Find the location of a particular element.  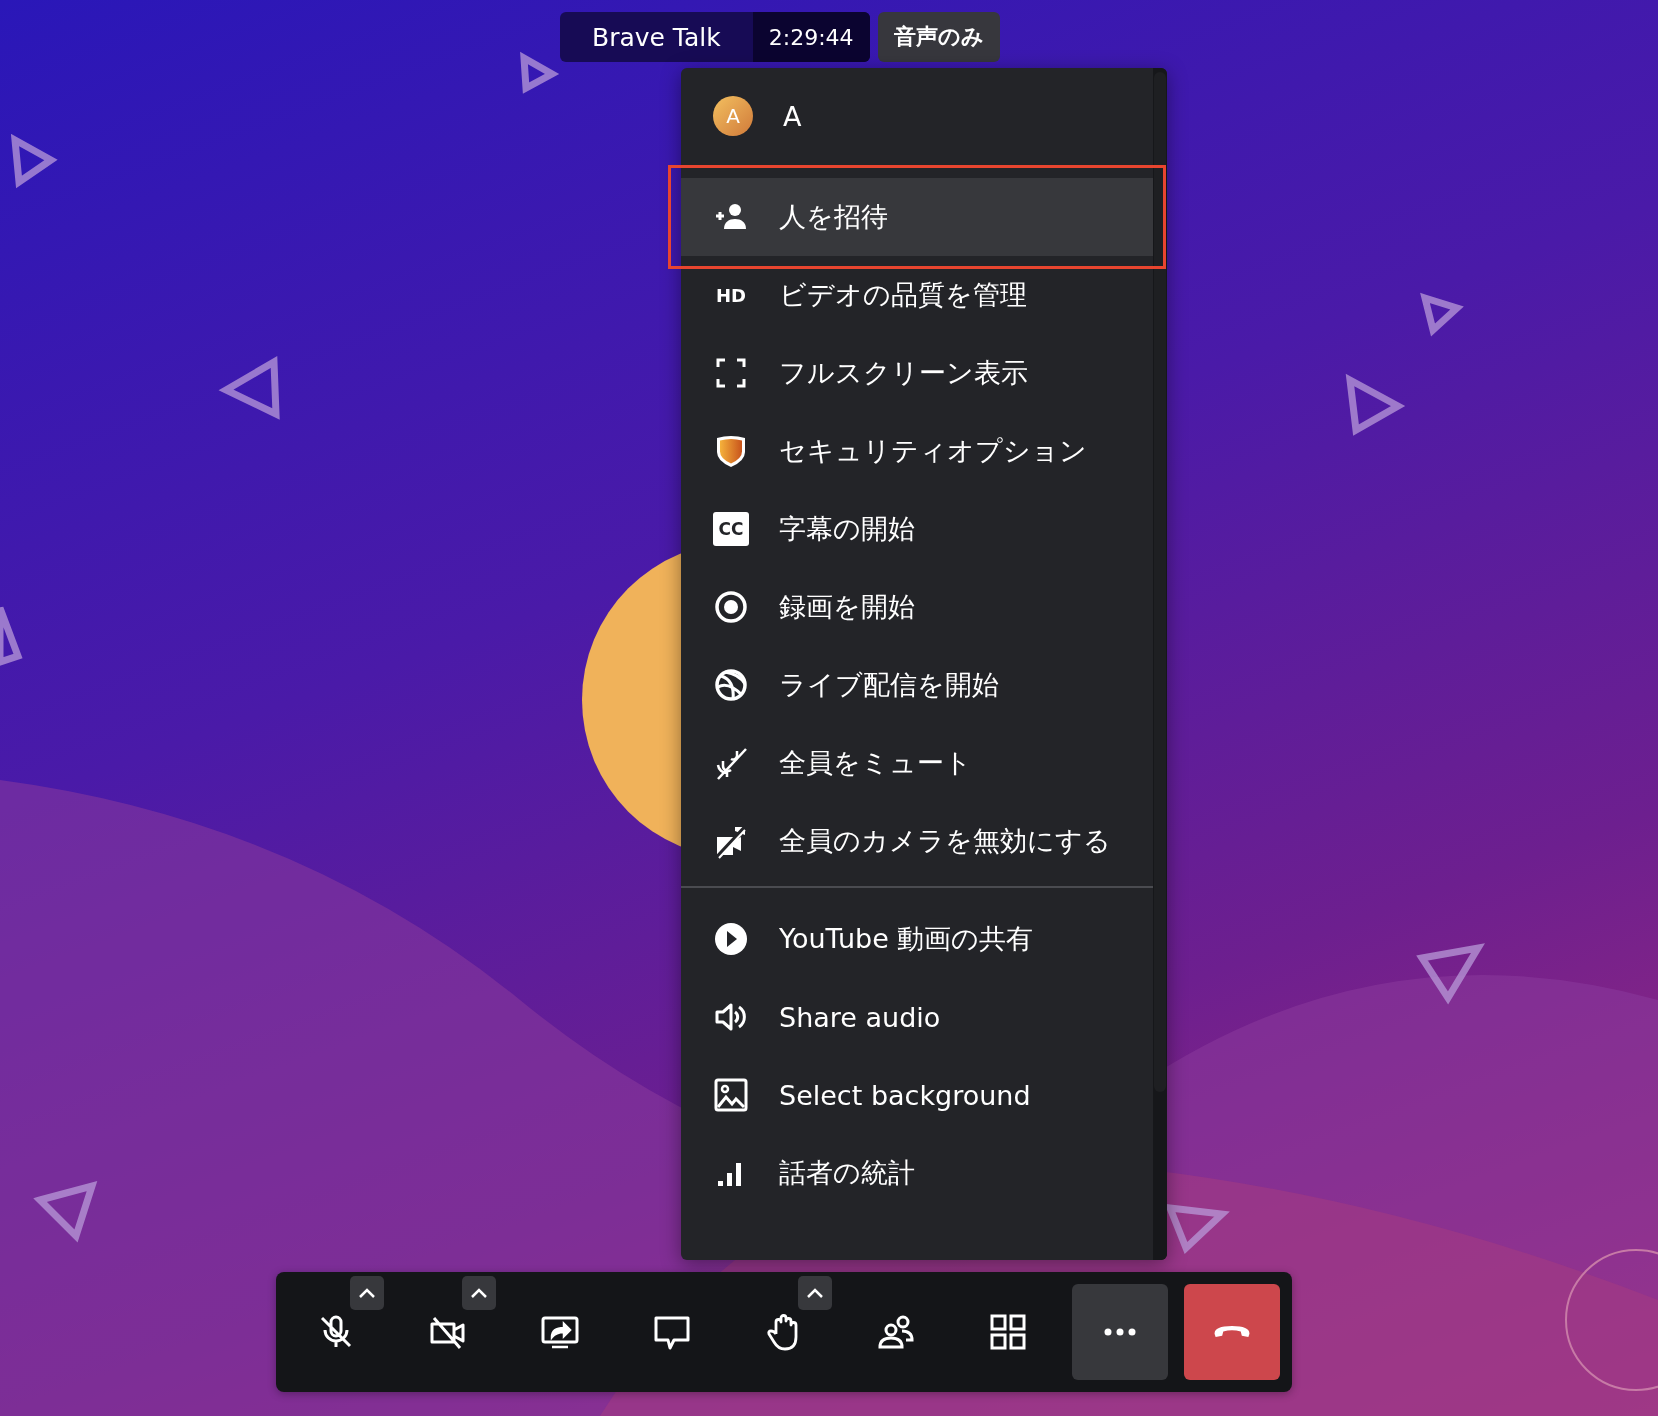

menu-item: CC 字幕の開始 is located at coordinates (917, 529).